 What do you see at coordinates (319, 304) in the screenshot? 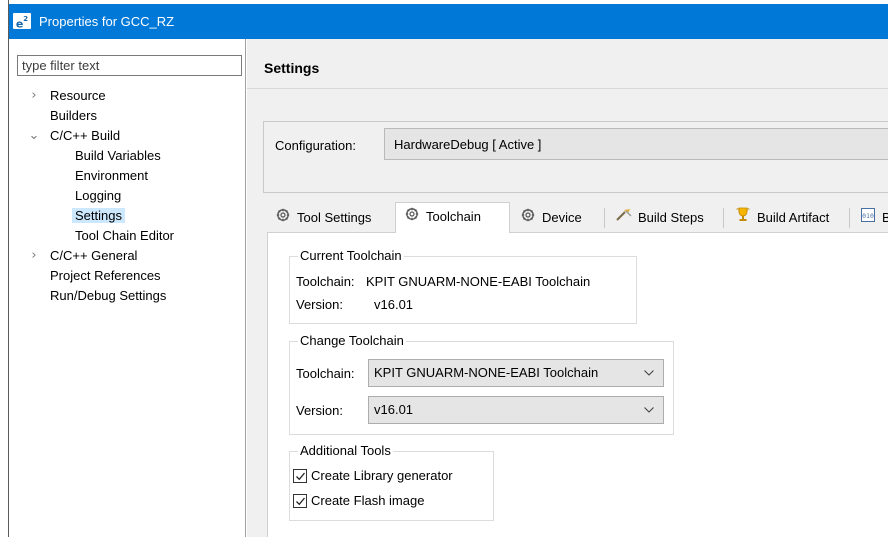
I see `current-version-label: Version:` at bounding box center [319, 304].